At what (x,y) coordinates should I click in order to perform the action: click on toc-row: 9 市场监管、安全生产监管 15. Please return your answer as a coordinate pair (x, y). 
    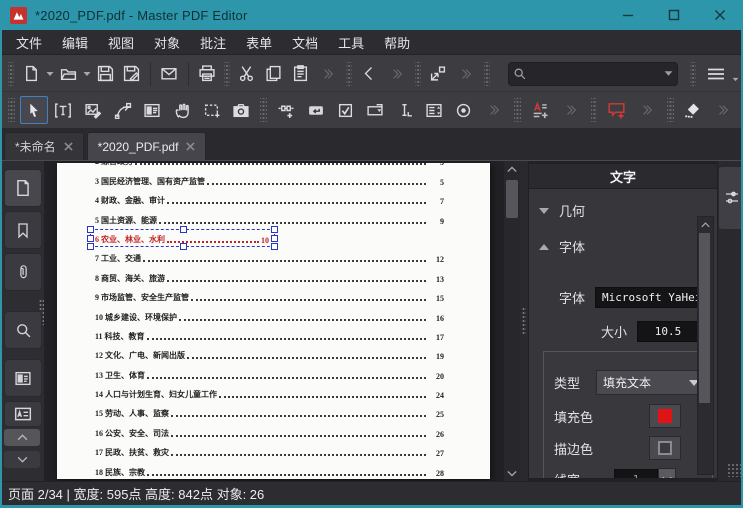
    Looking at the image, I should click on (273, 297).